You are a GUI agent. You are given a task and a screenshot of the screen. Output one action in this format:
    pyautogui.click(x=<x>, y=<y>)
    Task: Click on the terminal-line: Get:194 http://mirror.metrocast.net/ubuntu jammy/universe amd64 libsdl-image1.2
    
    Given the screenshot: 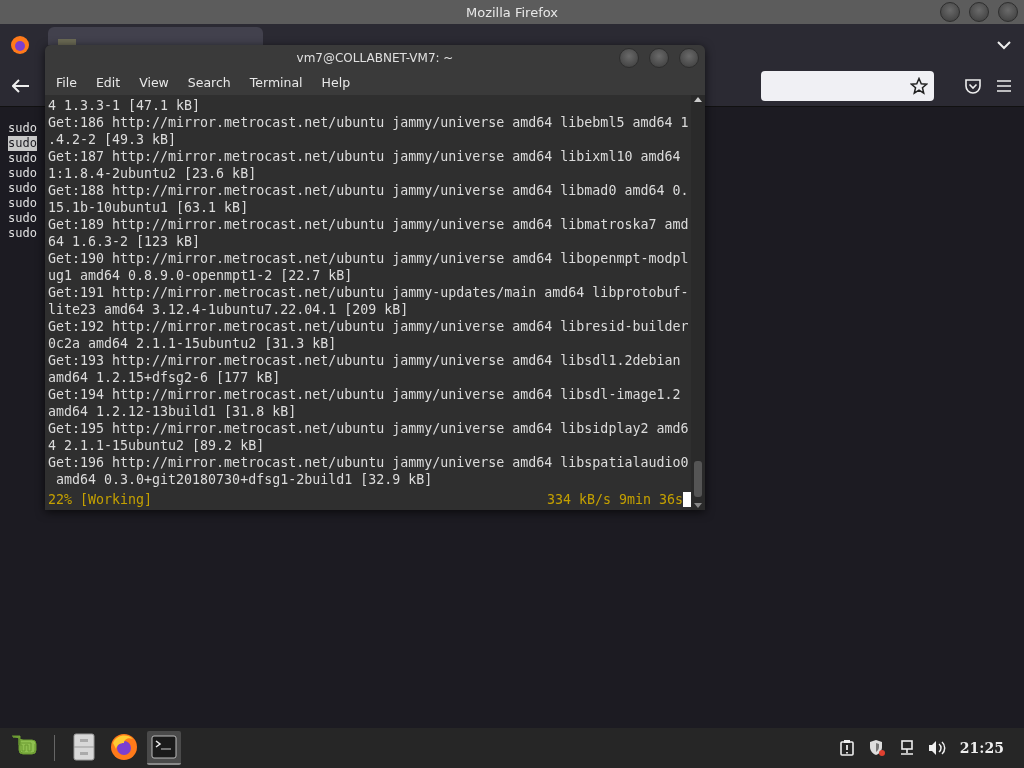 What is the action you would take?
    pyautogui.click(x=364, y=394)
    